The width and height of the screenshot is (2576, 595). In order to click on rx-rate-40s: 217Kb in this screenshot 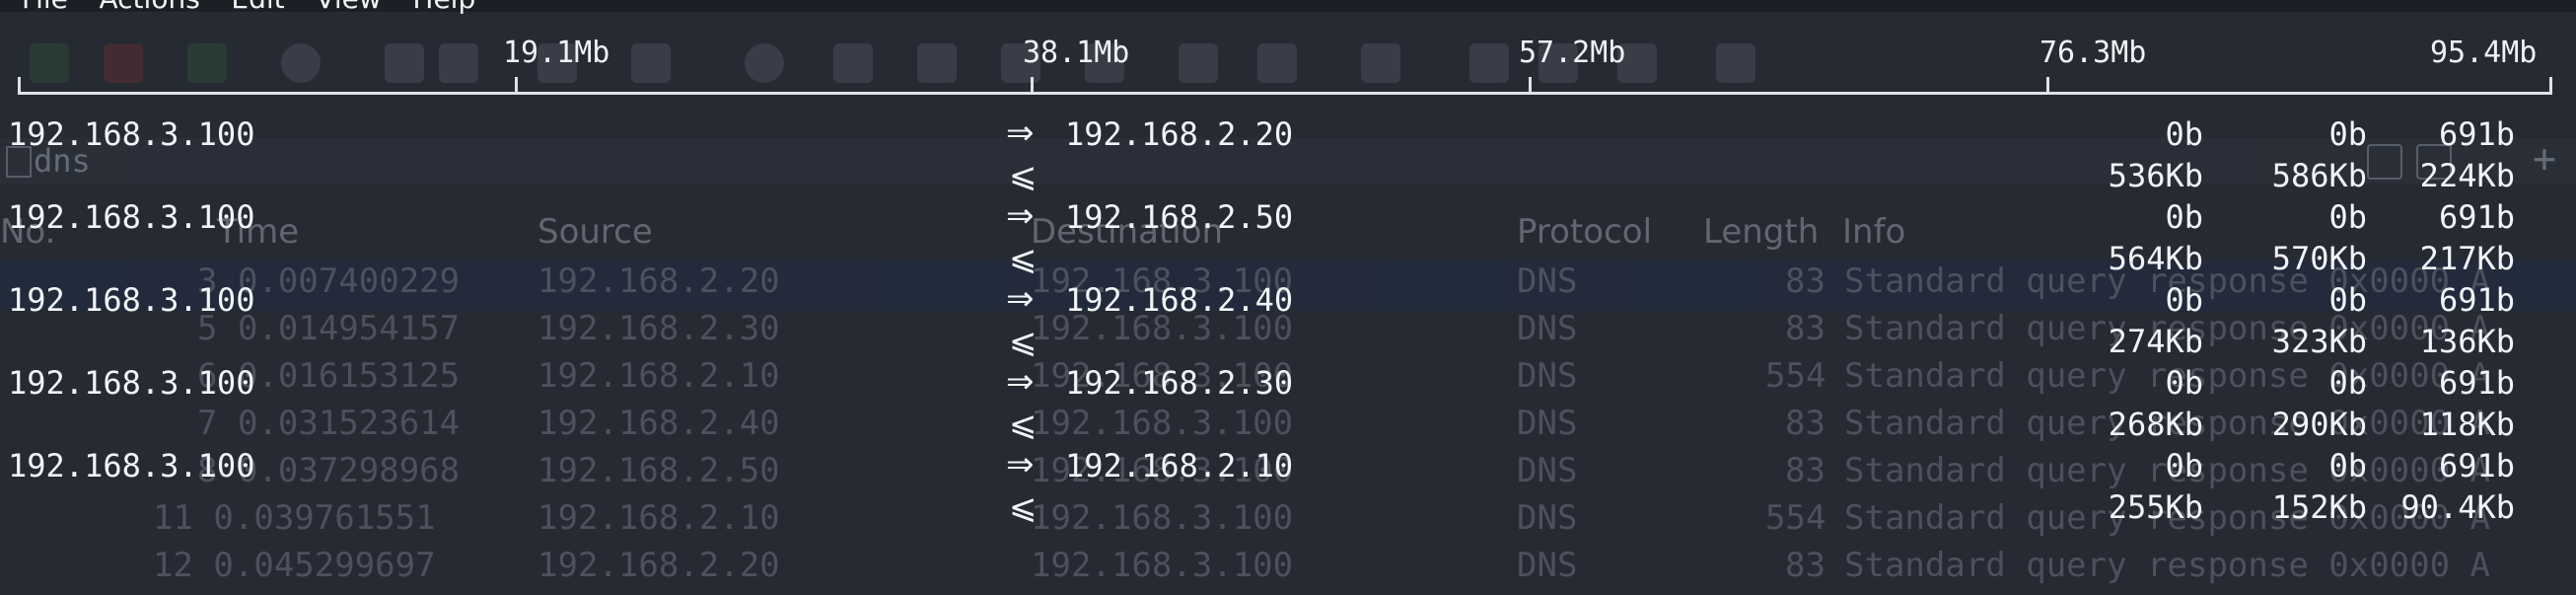, I will do `click(2467, 258)`.